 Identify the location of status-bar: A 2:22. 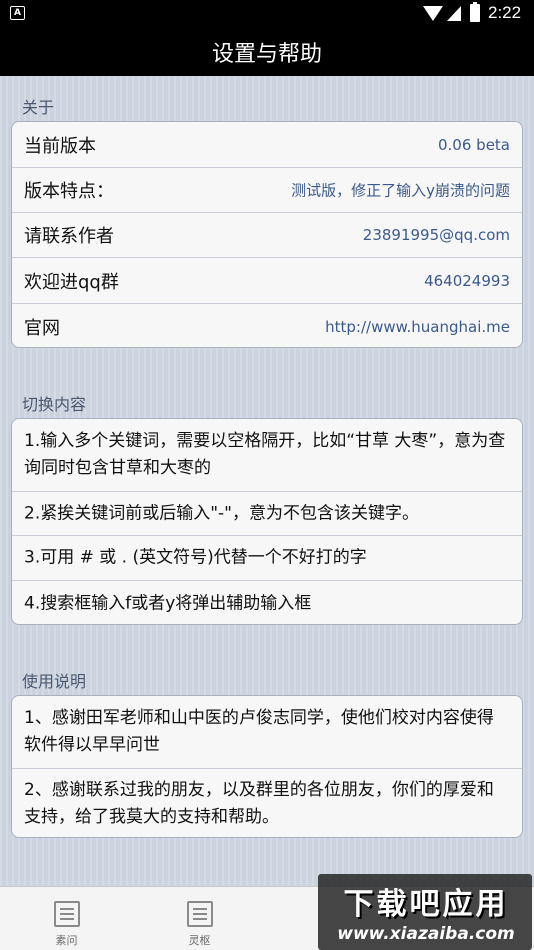
(267, 14).